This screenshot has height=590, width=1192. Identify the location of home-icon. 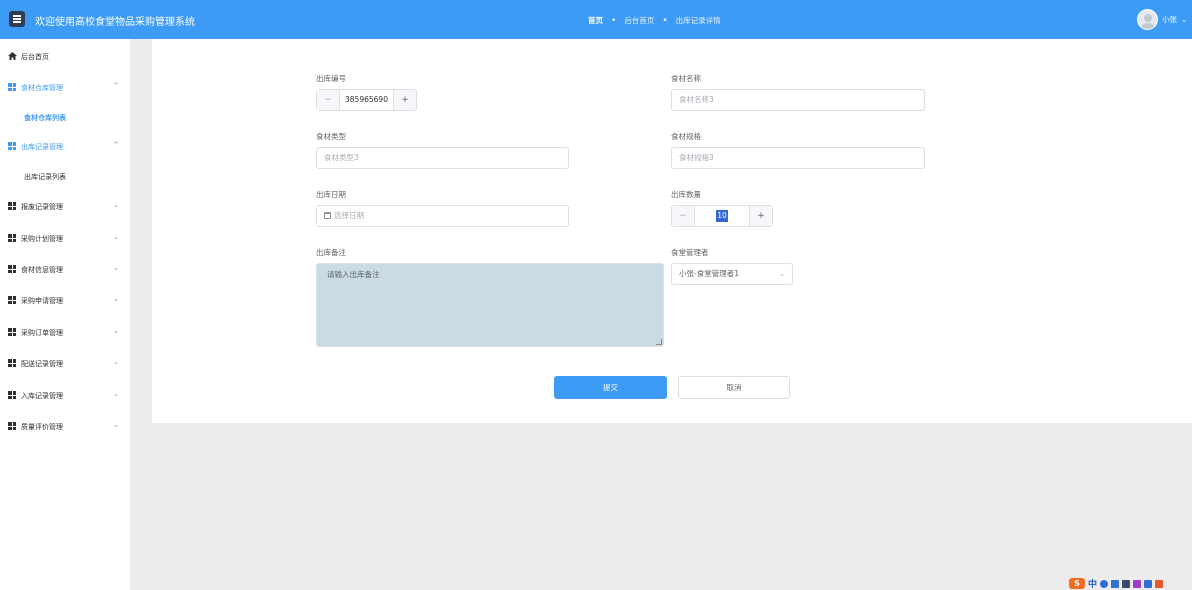
(12, 56).